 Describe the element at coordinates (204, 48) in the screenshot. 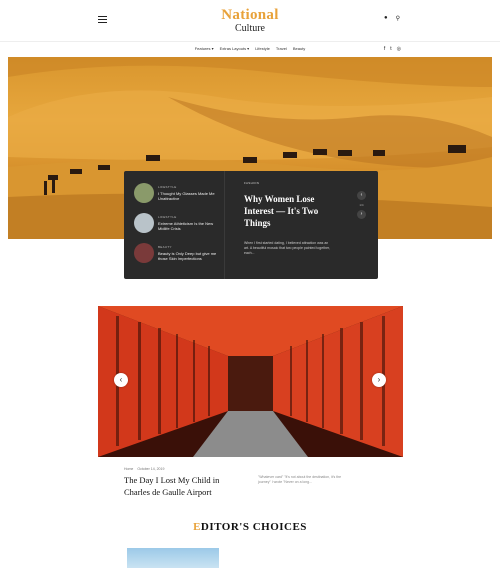

I see `nav-item-features: Features ▾` at that location.